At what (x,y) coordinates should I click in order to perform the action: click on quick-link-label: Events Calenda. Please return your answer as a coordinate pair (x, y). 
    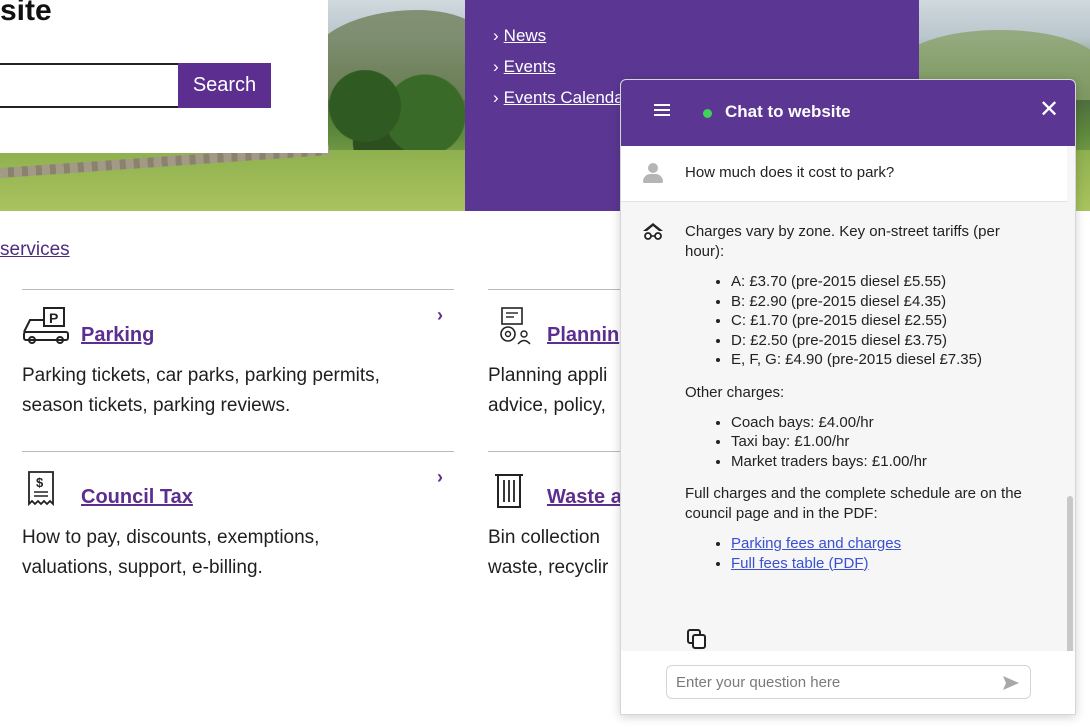
    Looking at the image, I should click on (563, 97).